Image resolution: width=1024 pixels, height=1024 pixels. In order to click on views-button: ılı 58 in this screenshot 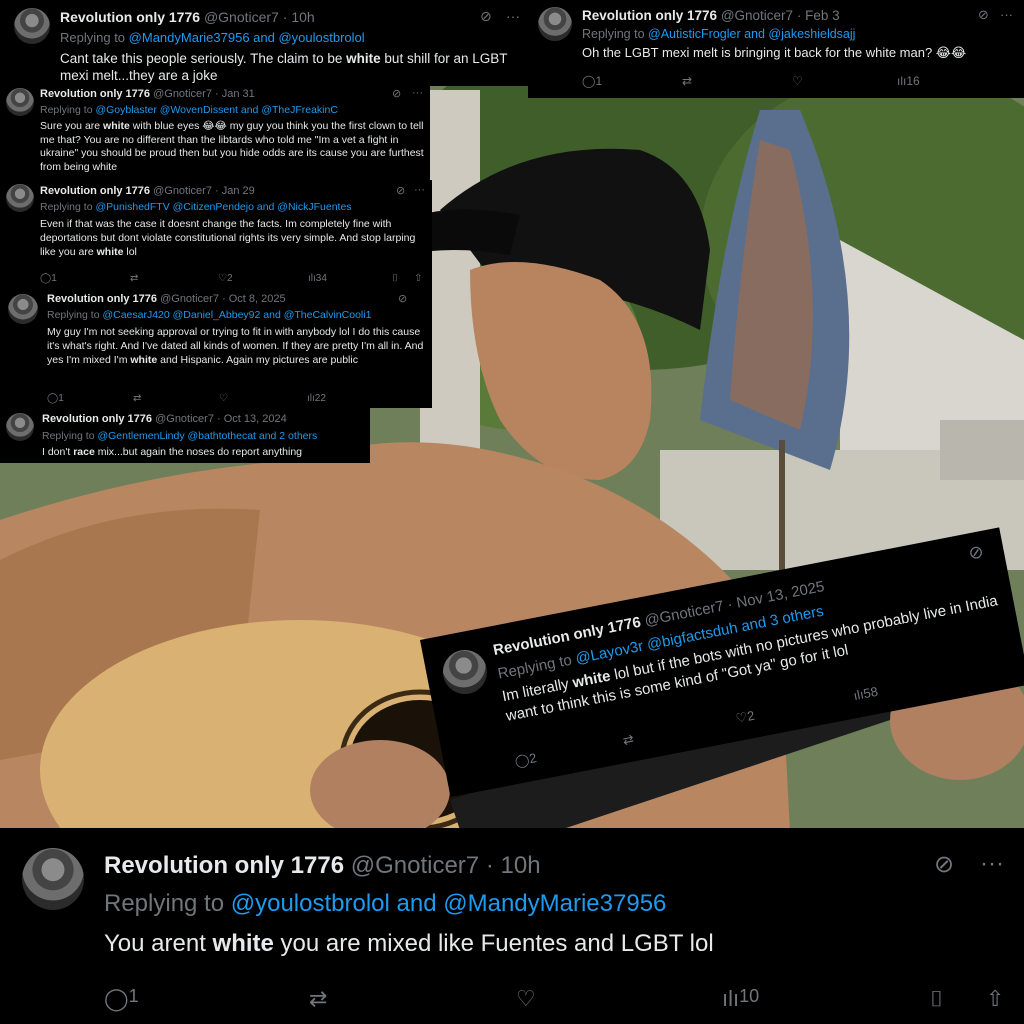, I will do `click(865, 693)`.